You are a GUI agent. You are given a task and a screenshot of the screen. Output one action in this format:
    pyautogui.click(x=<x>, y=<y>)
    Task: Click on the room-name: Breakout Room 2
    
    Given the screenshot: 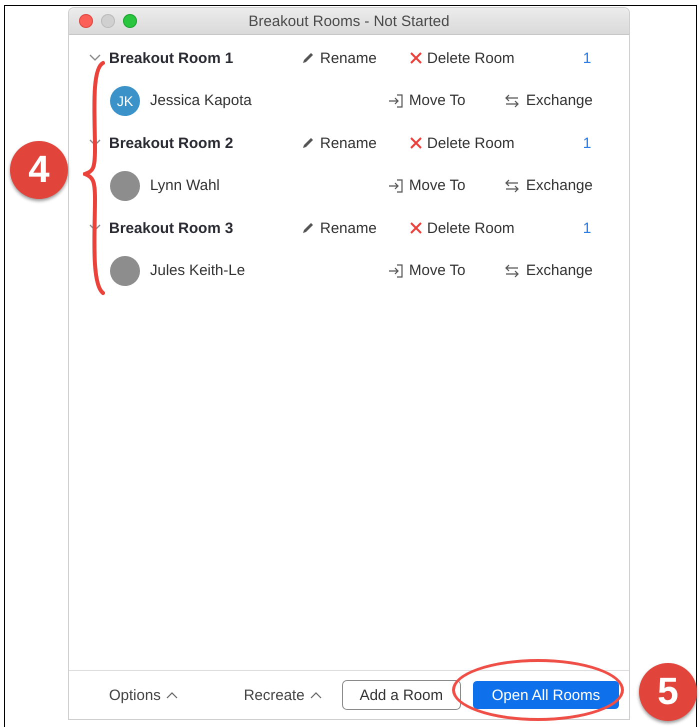 What is the action you would take?
    pyautogui.click(x=171, y=143)
    